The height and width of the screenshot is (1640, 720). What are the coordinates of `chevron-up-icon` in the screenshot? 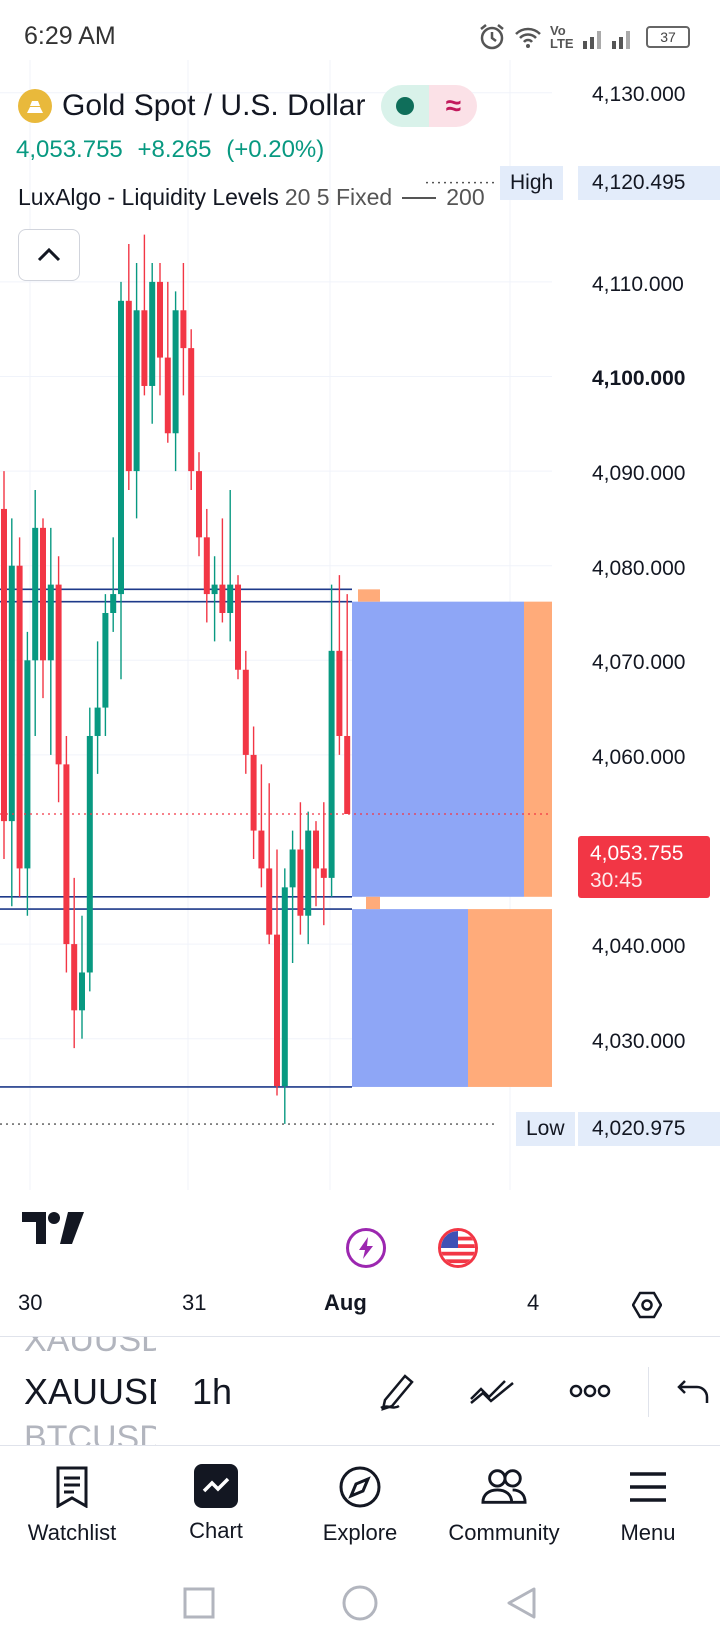 It's located at (49, 254).